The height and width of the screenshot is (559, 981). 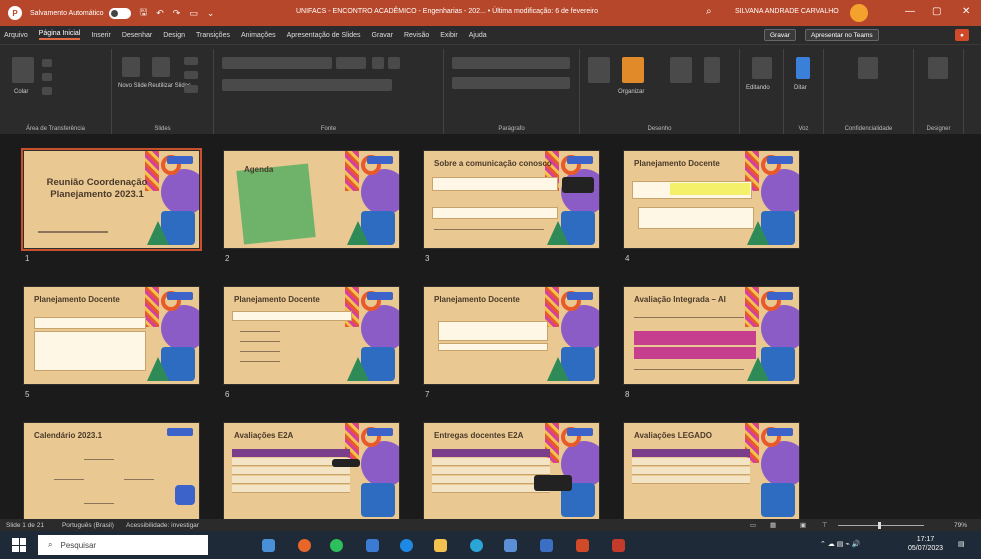 What do you see at coordinates (599, 70) in the screenshot?
I see `shapes-icon` at bounding box center [599, 70].